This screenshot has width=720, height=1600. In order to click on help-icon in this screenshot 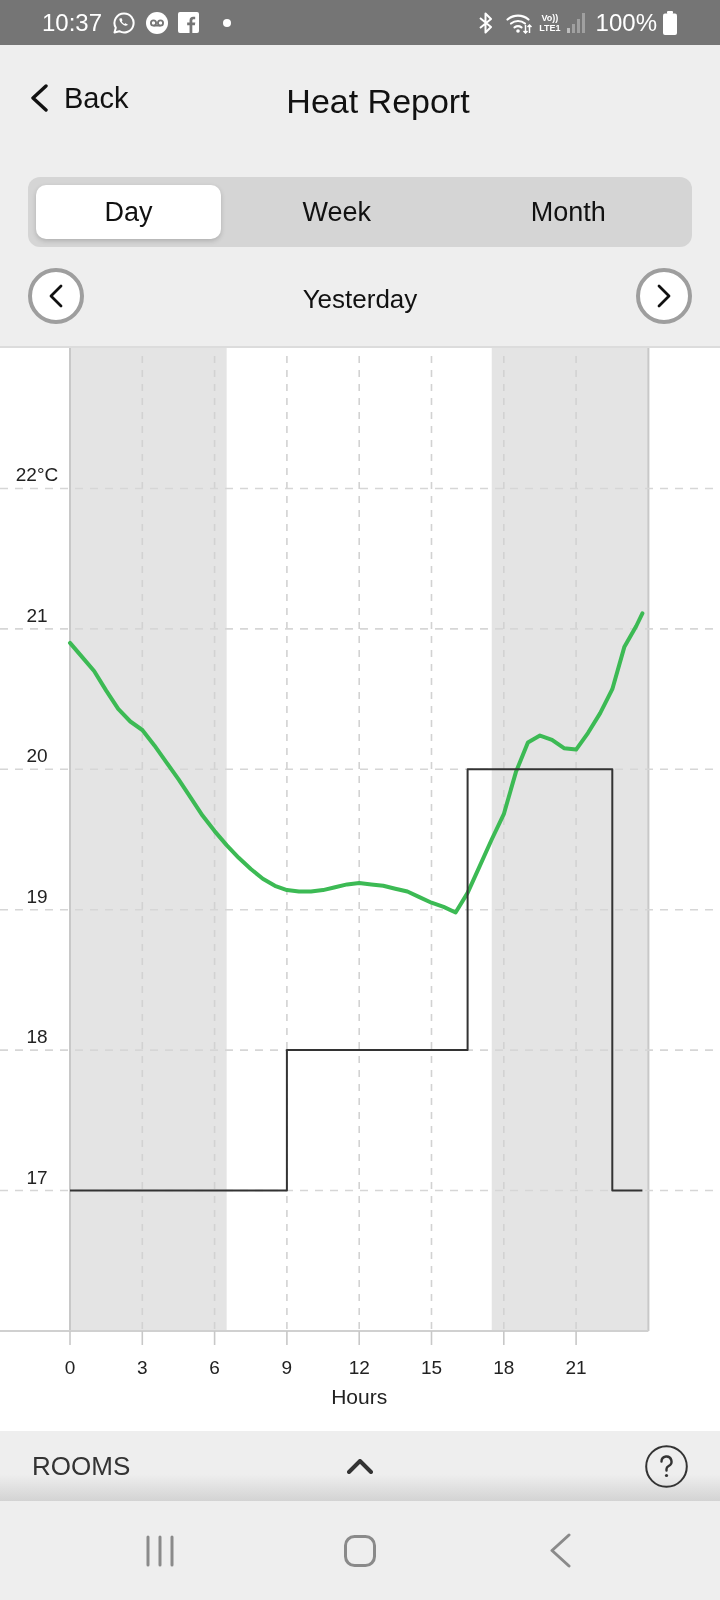, I will do `click(666, 1466)`.